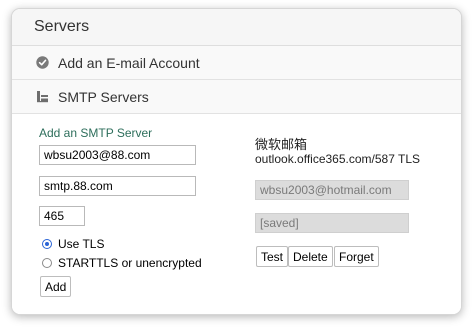 Image resolution: width=474 pixels, height=327 pixels. I want to click on use-tls-option: Use TLS, so click(73, 244).